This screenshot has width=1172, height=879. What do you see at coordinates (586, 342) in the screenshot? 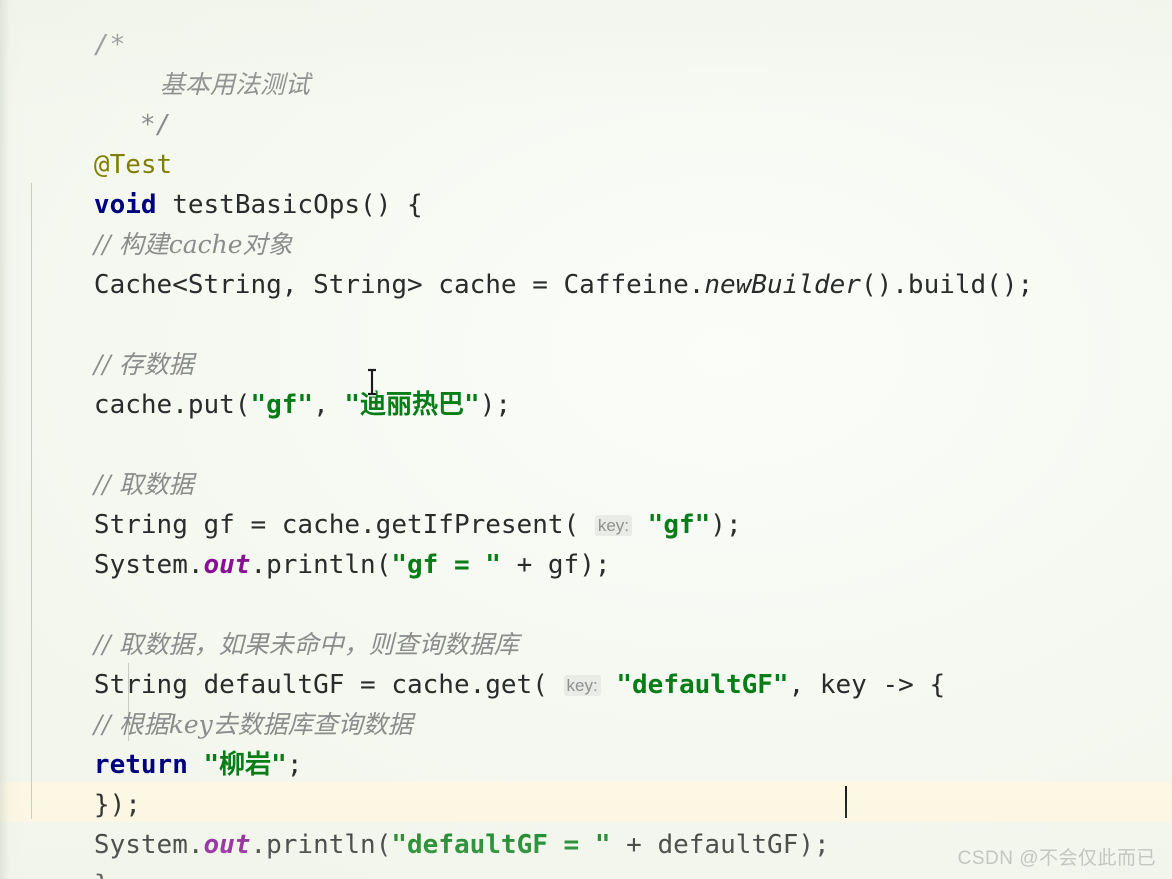
I see `code-line-9: // 存数据` at bounding box center [586, 342].